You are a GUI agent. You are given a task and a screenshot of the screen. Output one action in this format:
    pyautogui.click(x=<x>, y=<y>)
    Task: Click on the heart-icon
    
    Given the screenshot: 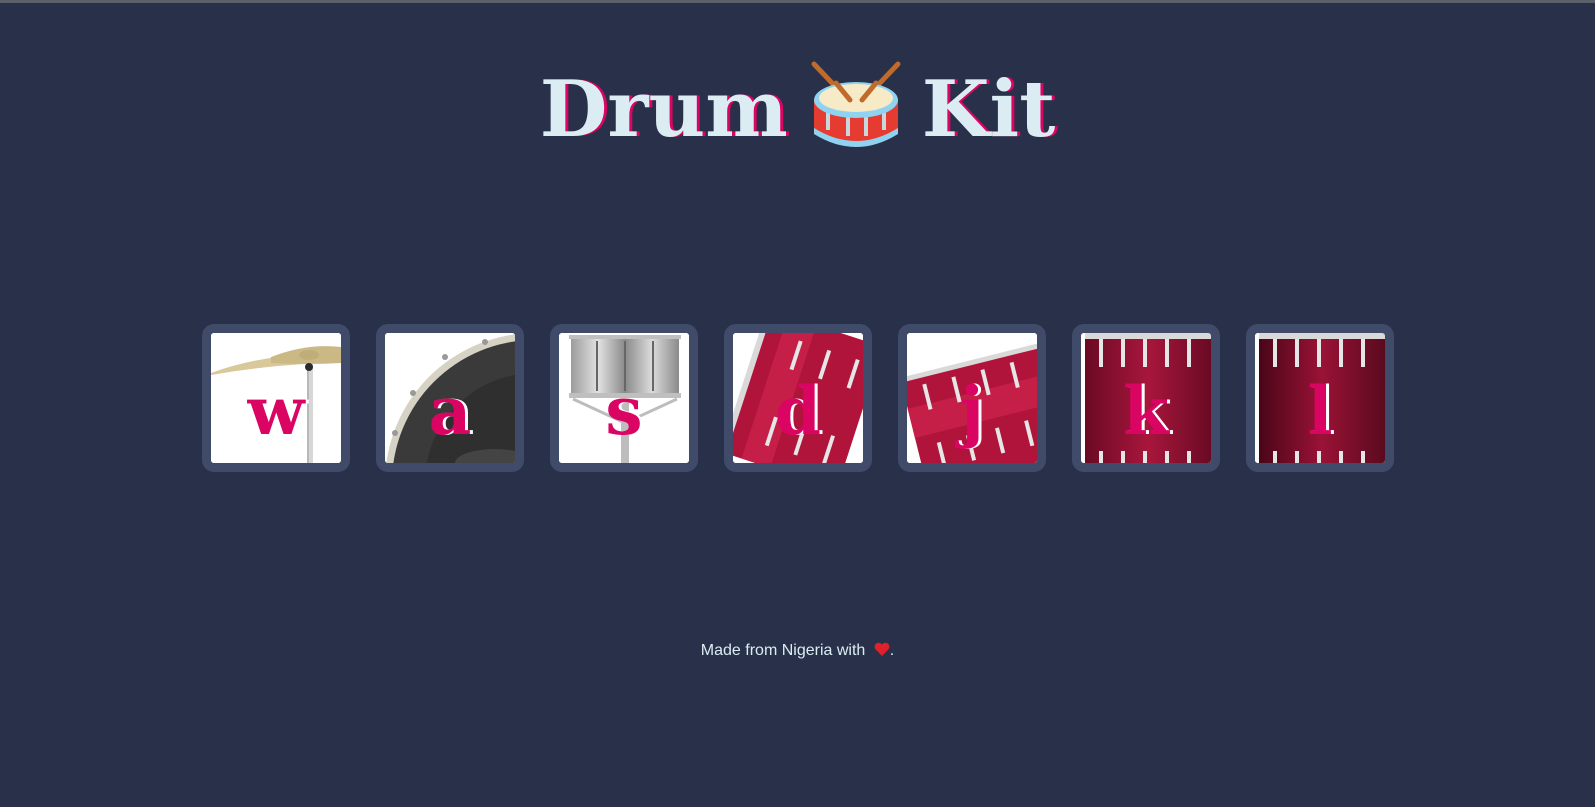 What is the action you would take?
    pyautogui.click(x=882, y=649)
    